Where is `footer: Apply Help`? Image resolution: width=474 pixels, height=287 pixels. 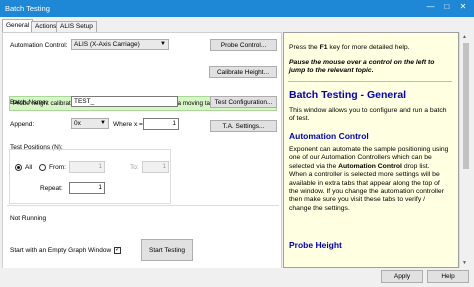
footer: Apply Help is located at coordinates (237, 277).